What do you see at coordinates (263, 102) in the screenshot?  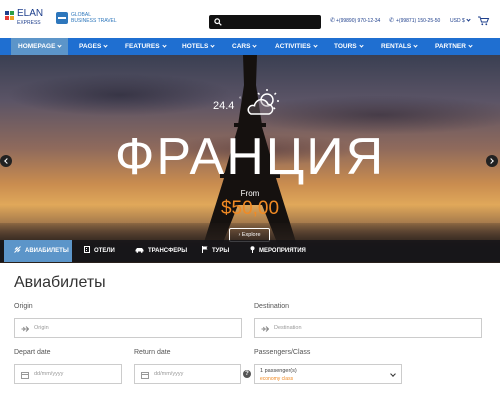 I see `weather-cloud-sun-icon` at bounding box center [263, 102].